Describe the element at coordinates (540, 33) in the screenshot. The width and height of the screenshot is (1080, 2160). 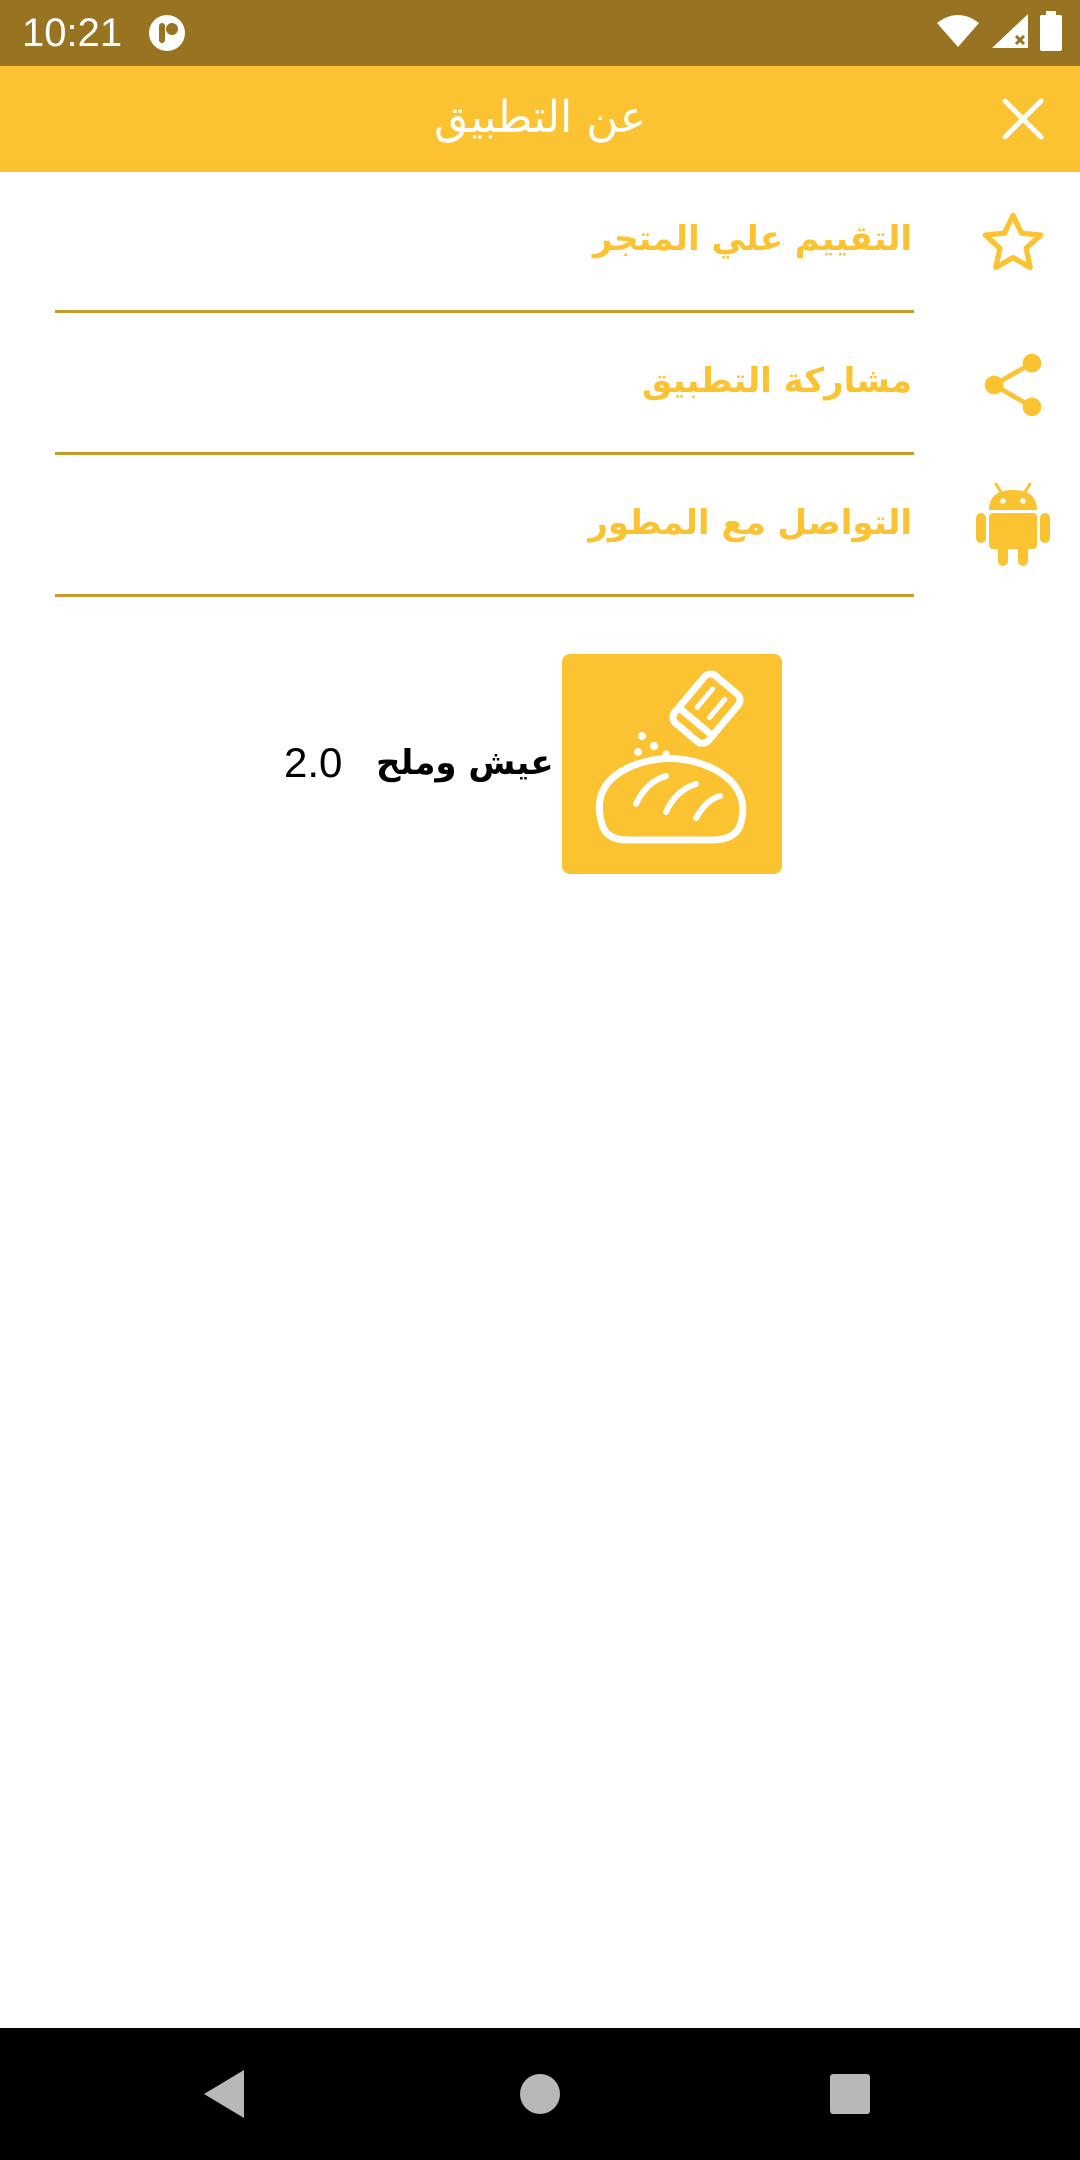
I see `status-bar: 10:21` at that location.